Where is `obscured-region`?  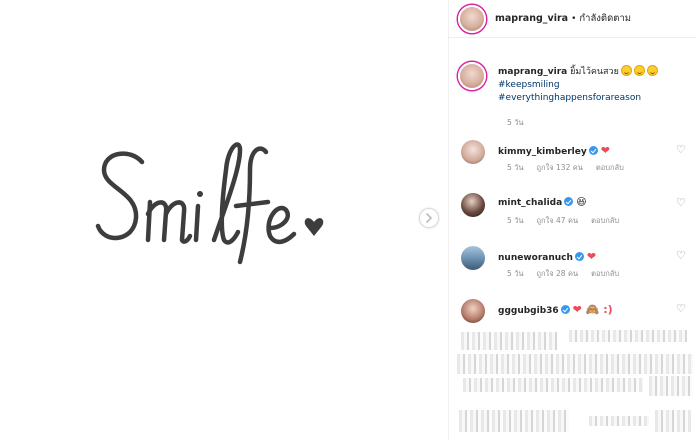
obscured-region is located at coordinates (572, 383).